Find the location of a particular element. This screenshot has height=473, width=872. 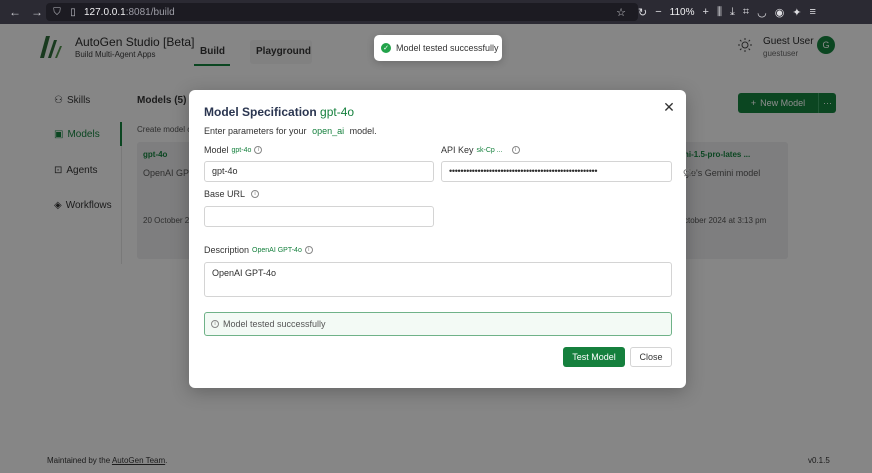

intro-suffix: model. is located at coordinates (363, 131).